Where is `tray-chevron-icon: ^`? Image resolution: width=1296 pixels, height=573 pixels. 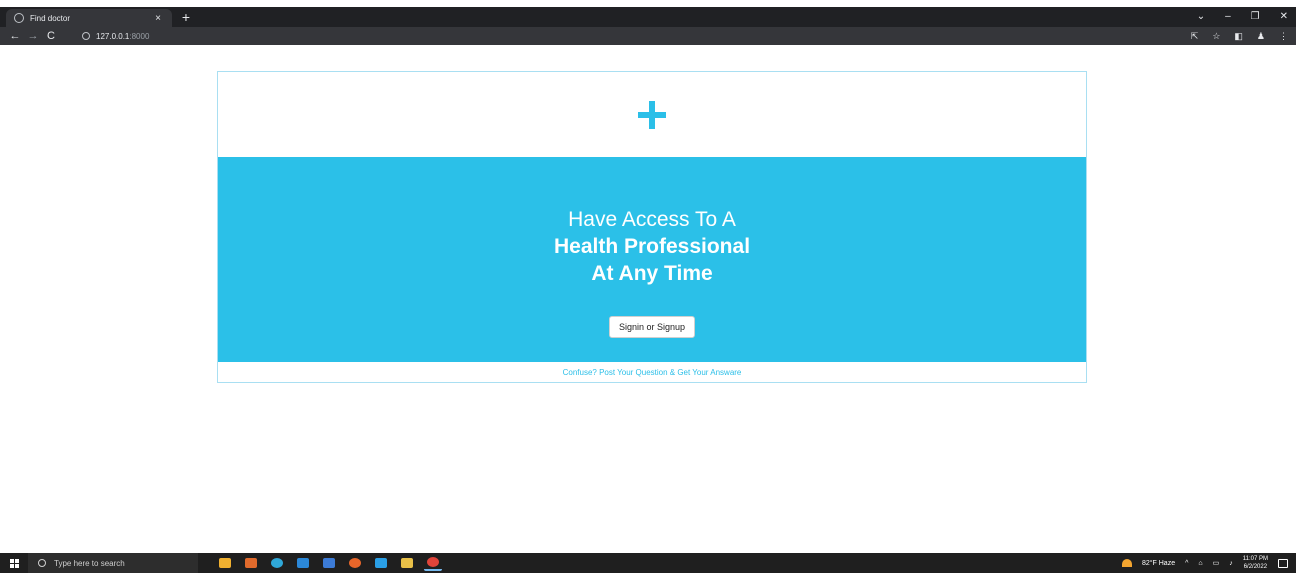
tray-chevron-icon: ^ is located at coordinates (1186, 563).